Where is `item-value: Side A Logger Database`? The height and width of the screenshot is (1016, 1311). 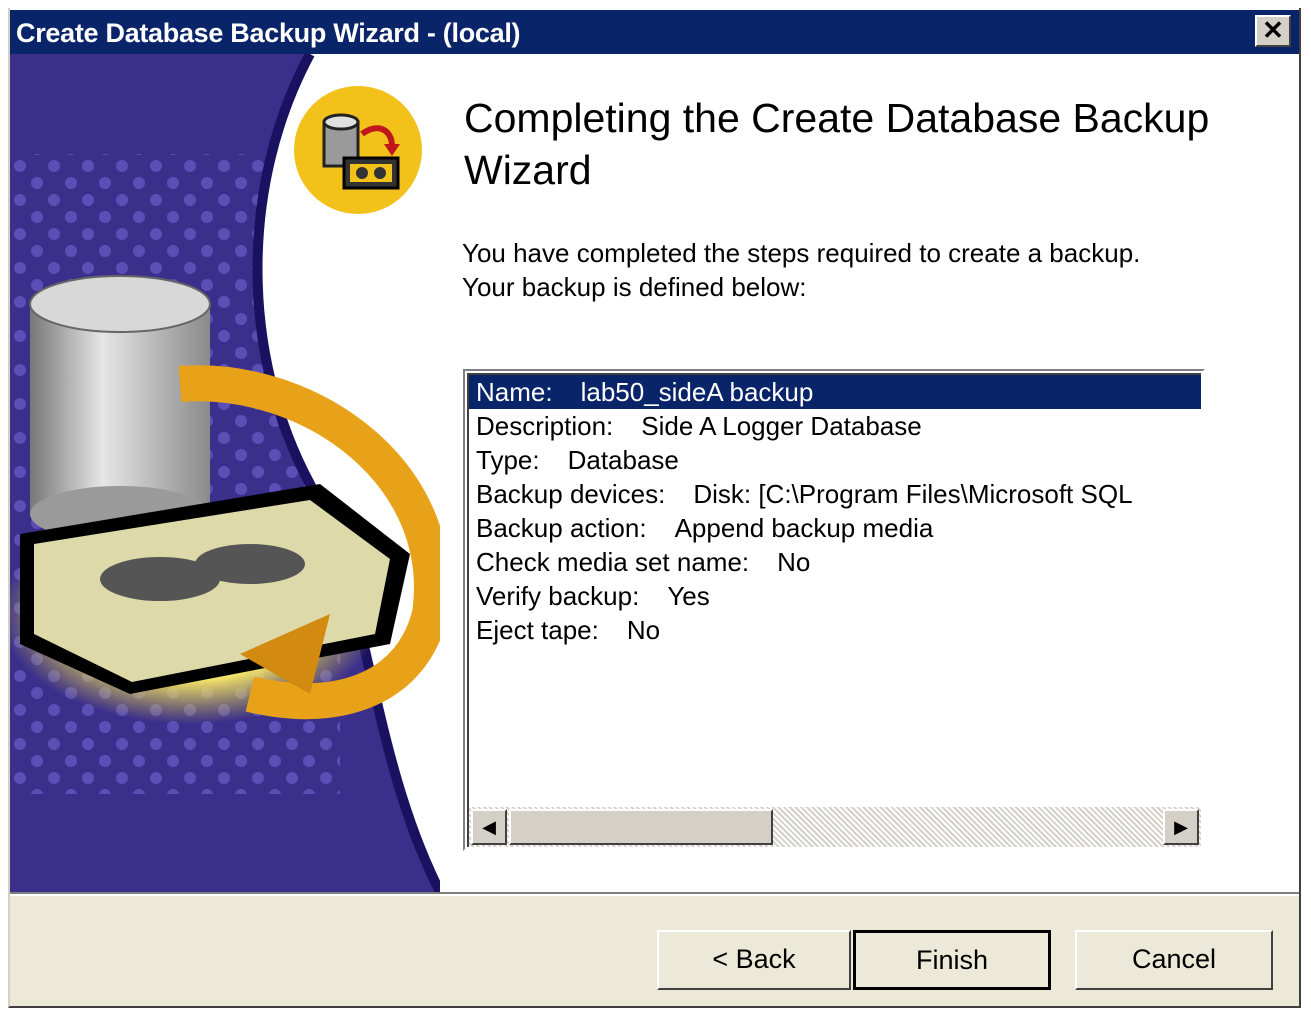
item-value: Side A Logger Database is located at coordinates (781, 426).